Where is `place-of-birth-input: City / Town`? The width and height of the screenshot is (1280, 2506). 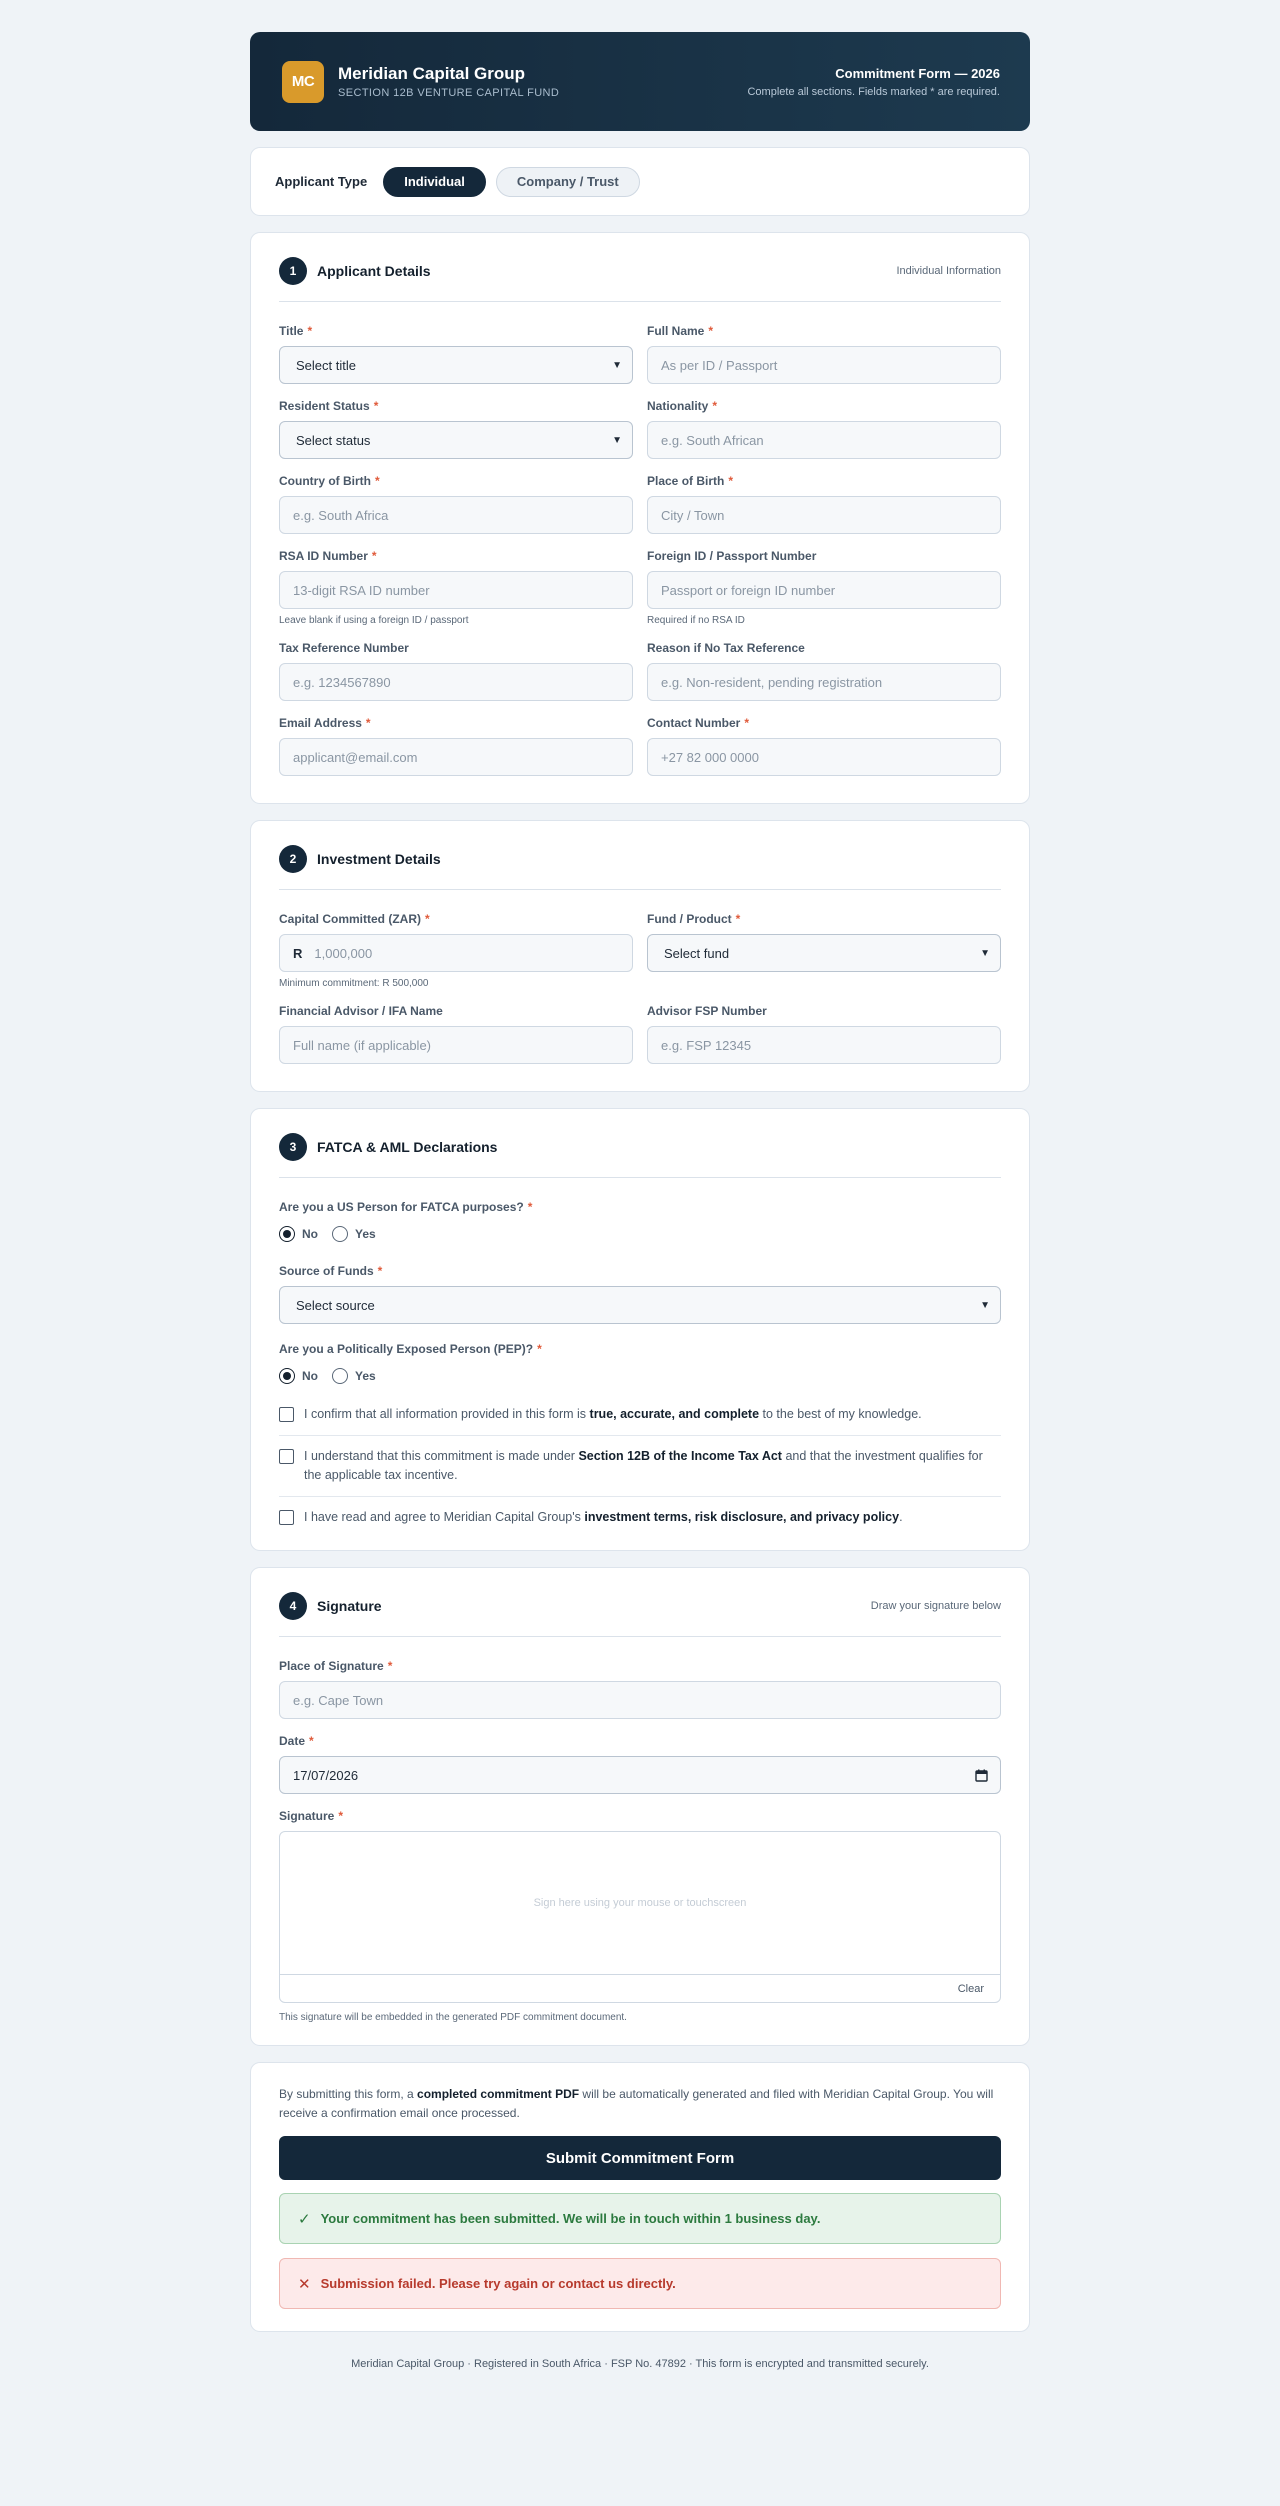 place-of-birth-input: City / Town is located at coordinates (824, 515).